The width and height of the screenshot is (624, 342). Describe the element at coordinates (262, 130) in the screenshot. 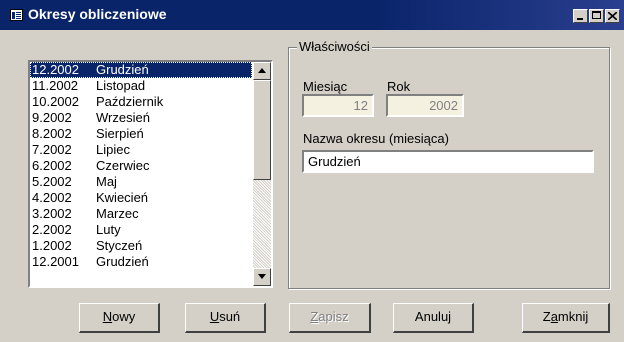

I see `scroll-thumb` at that location.